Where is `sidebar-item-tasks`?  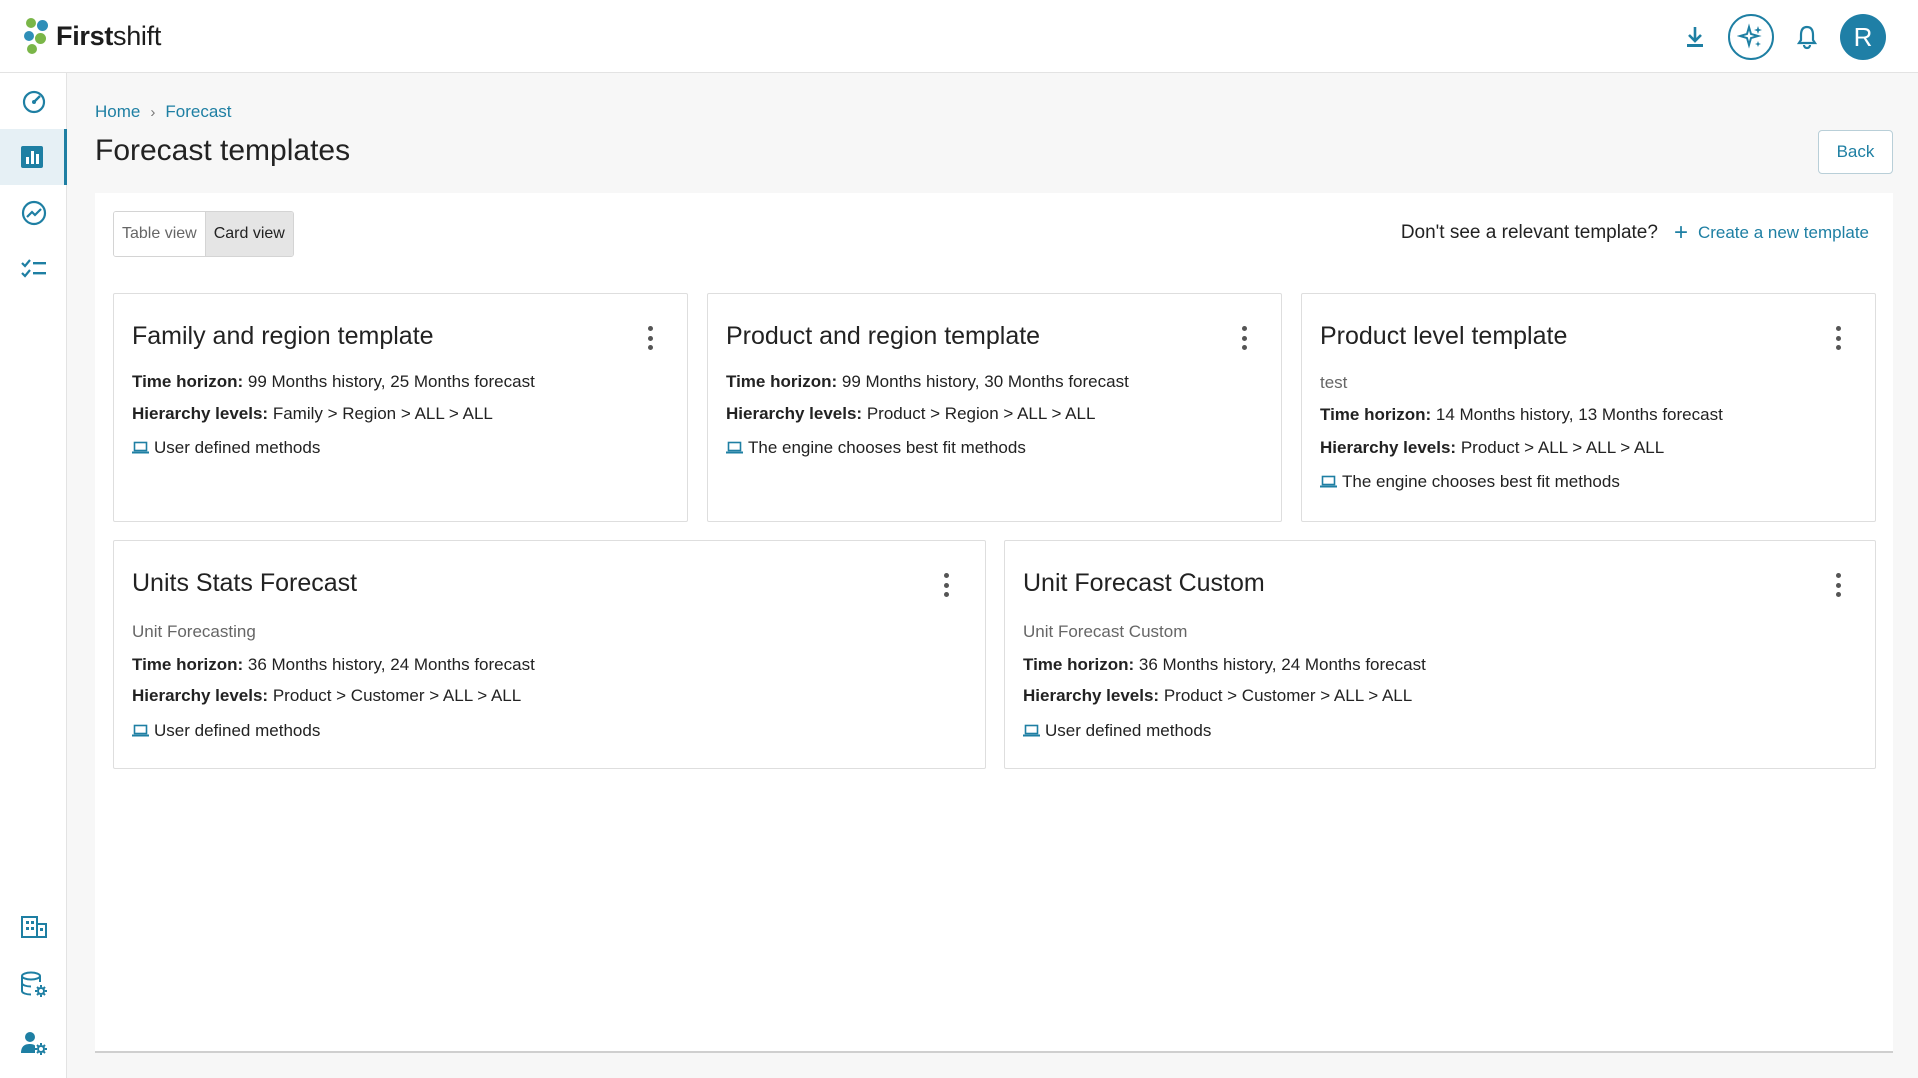
sidebar-item-tasks is located at coordinates (33, 269).